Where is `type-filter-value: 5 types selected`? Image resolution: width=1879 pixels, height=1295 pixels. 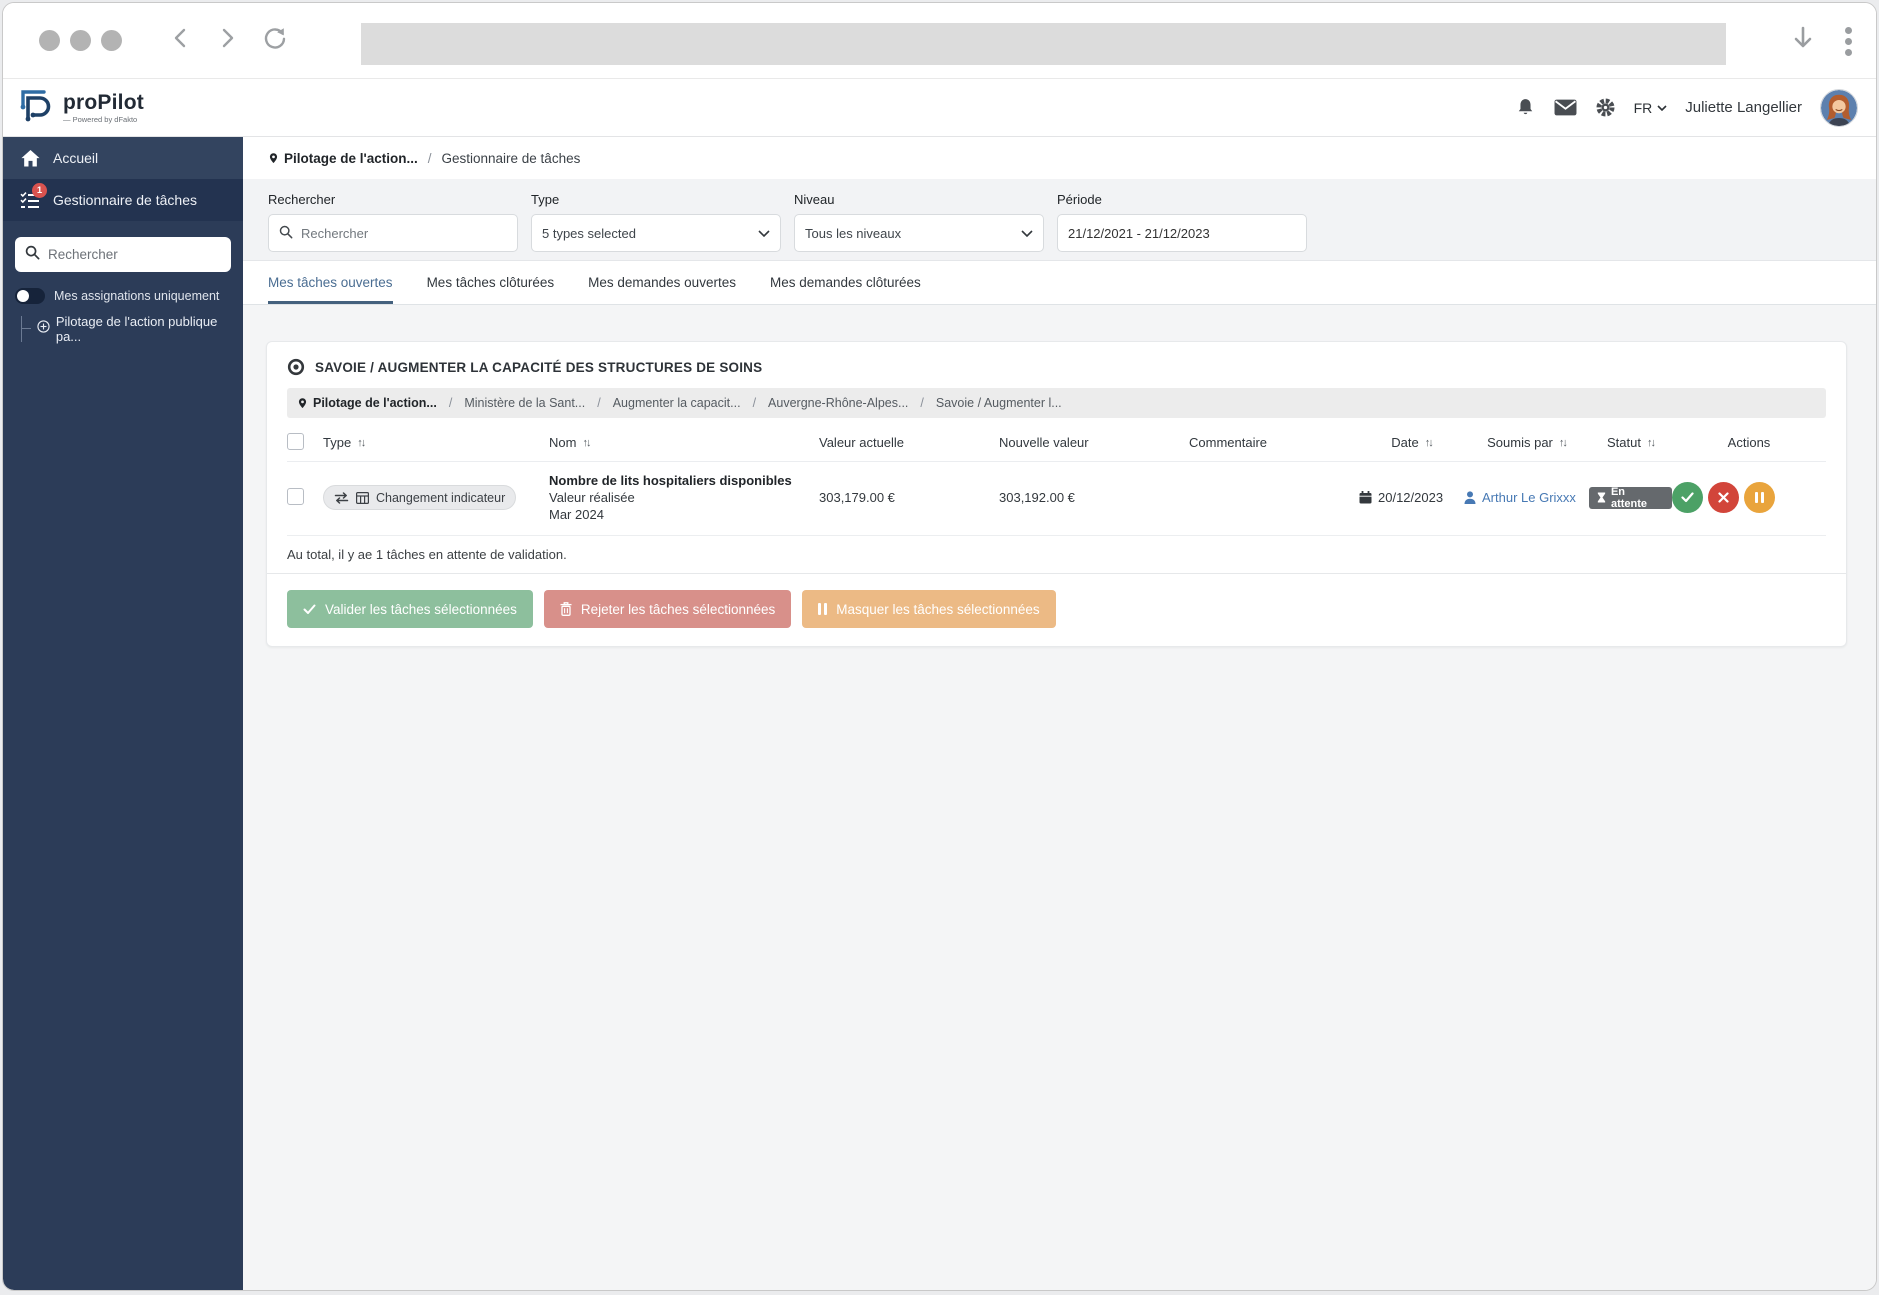 type-filter-value: 5 types selected is located at coordinates (589, 233).